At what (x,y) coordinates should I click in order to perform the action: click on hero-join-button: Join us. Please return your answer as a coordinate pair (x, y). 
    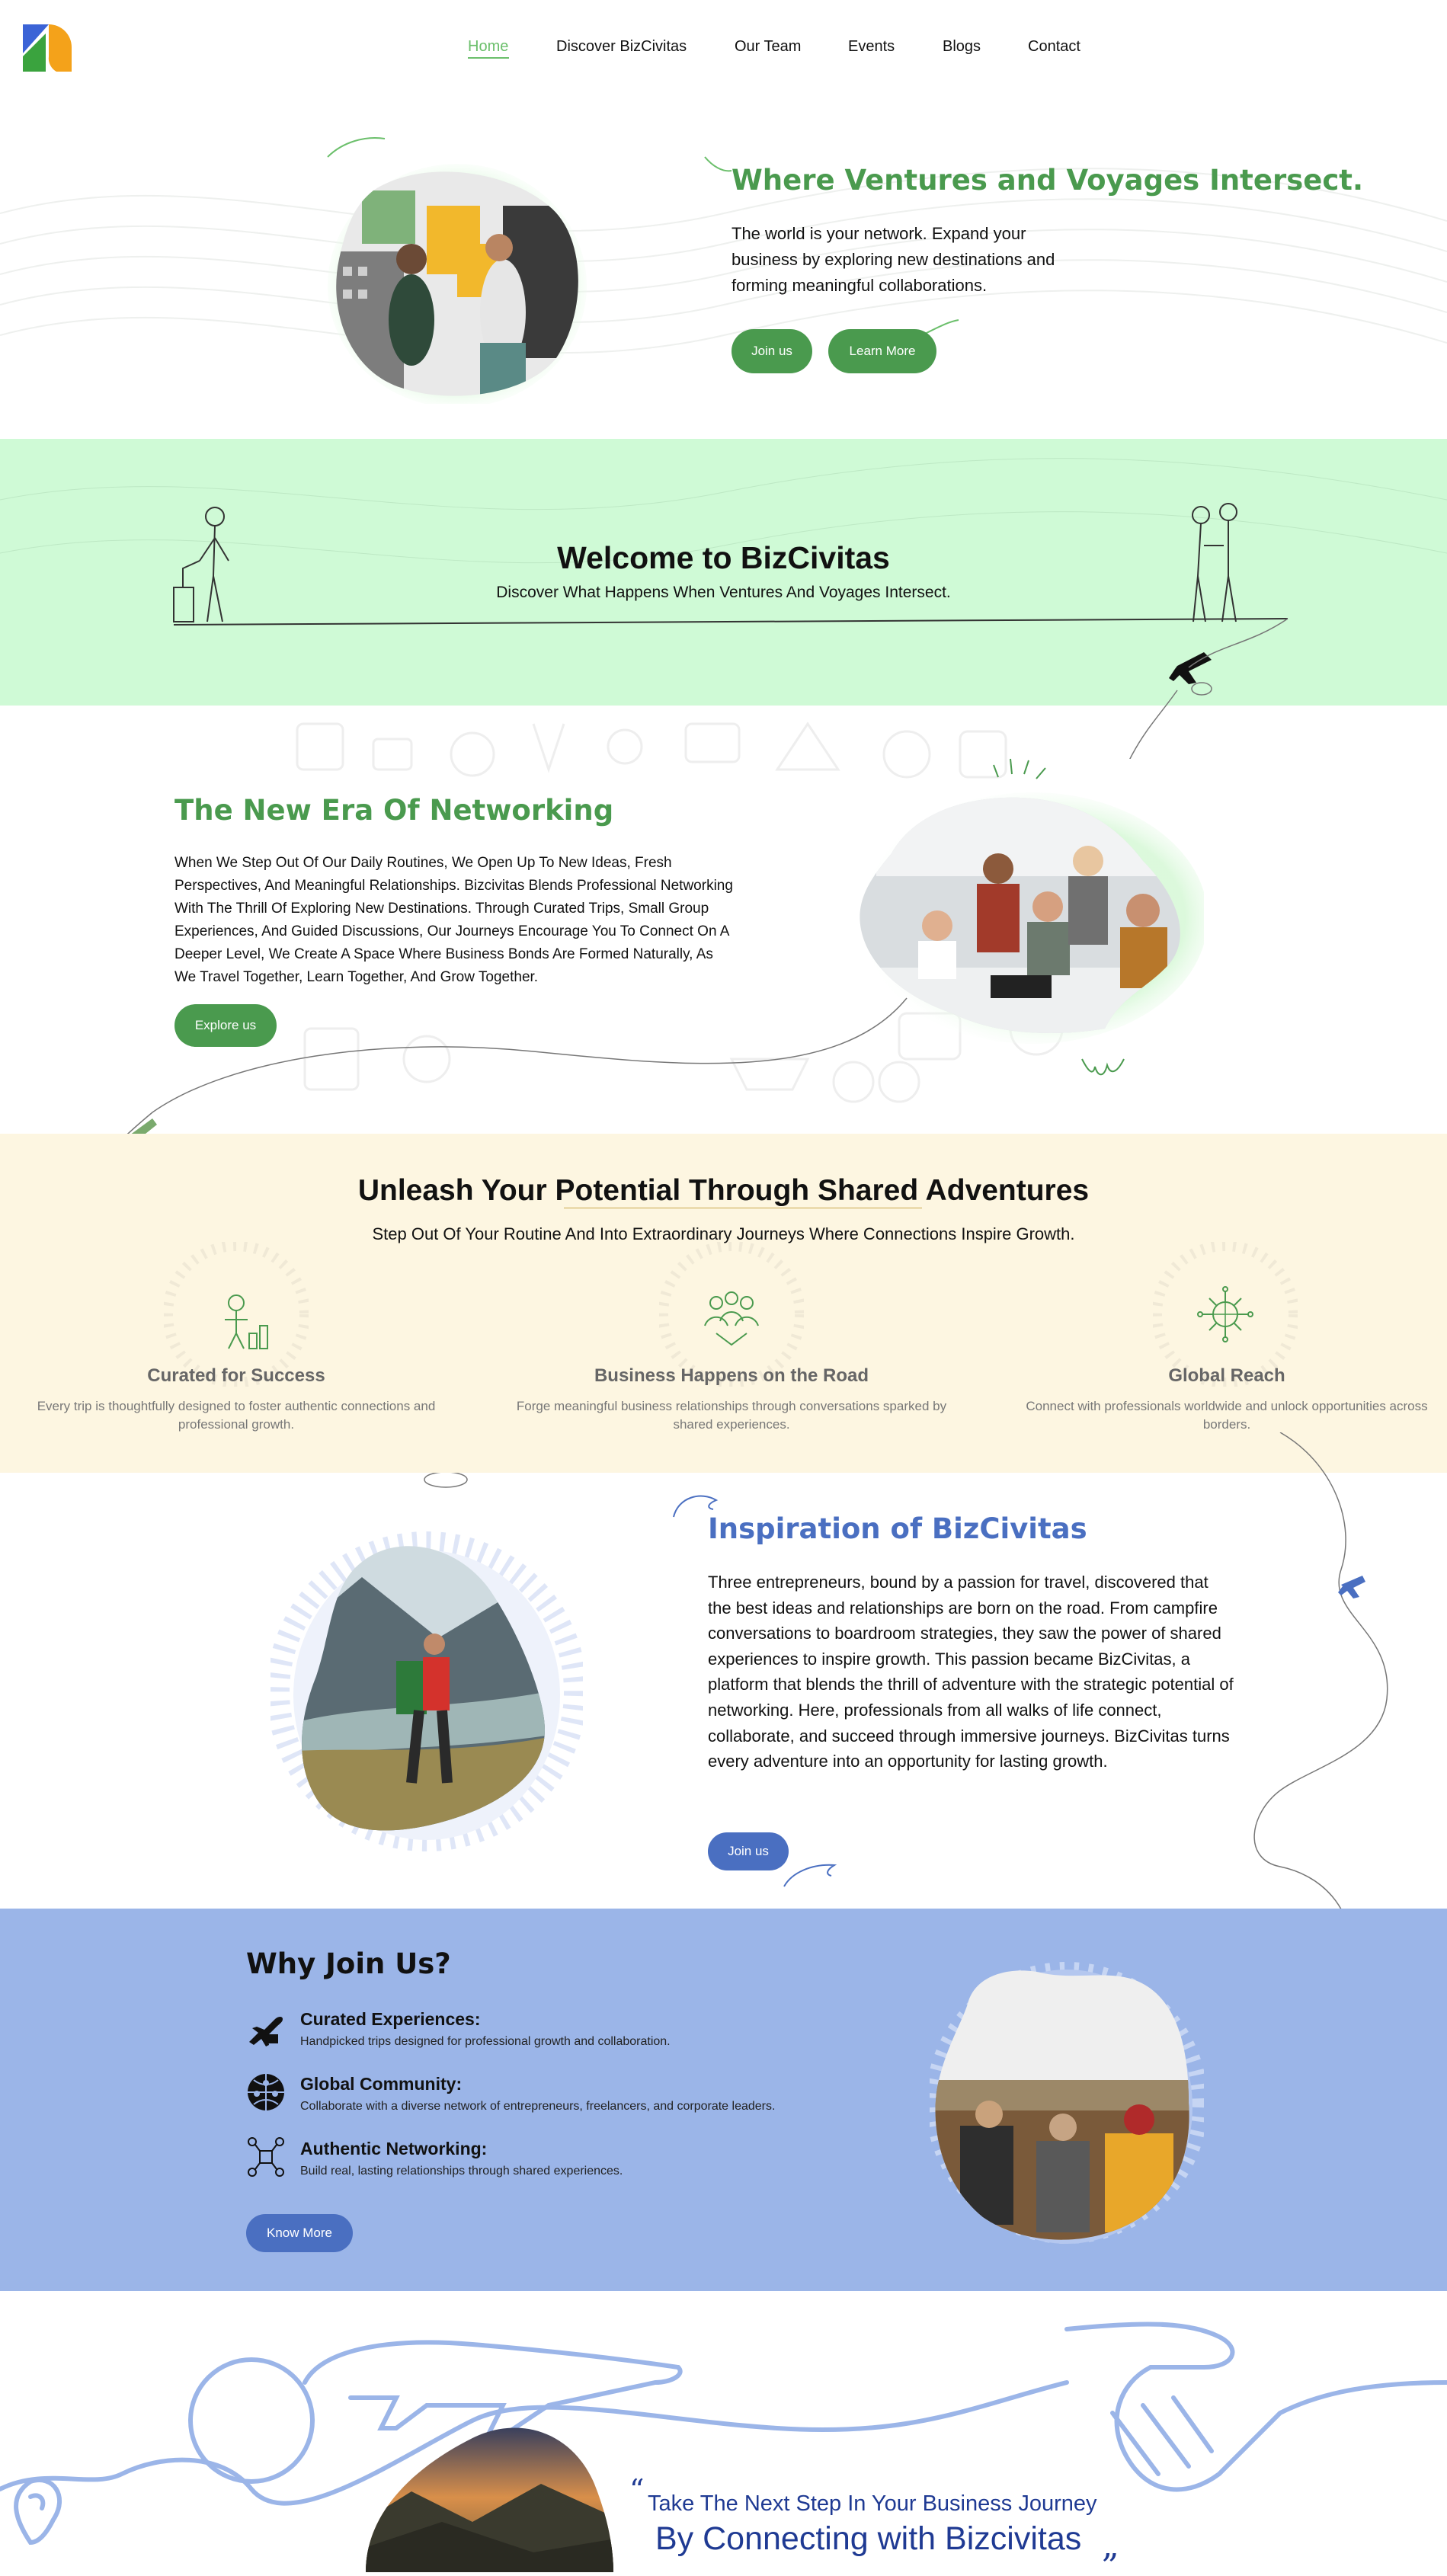
    Looking at the image, I should click on (772, 351).